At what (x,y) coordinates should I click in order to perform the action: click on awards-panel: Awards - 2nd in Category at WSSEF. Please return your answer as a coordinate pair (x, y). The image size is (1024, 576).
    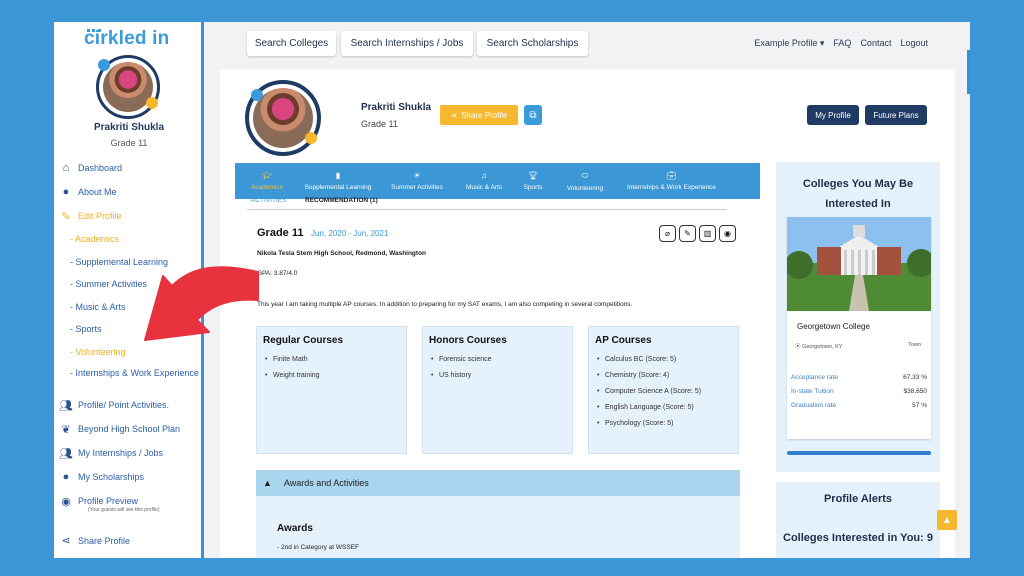
    Looking at the image, I should click on (498, 527).